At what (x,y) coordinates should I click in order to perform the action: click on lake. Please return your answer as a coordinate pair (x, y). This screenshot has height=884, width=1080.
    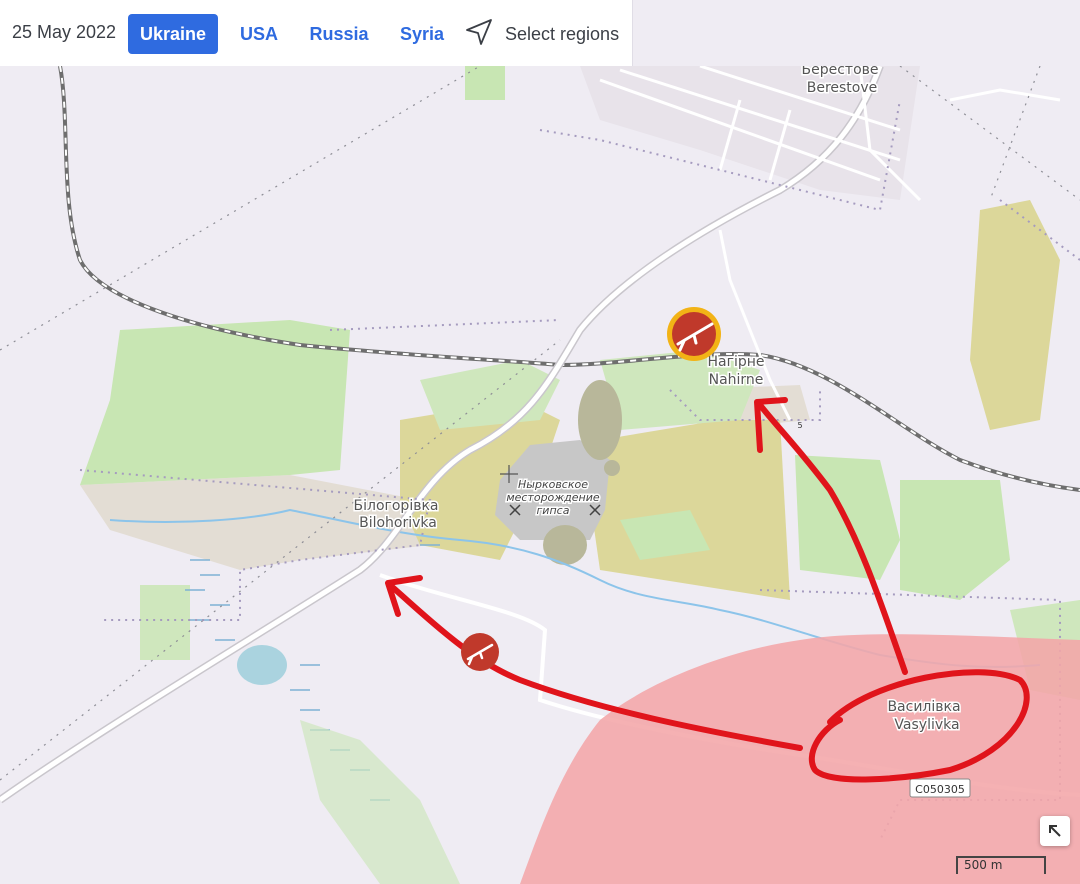
    Looking at the image, I should click on (262, 665).